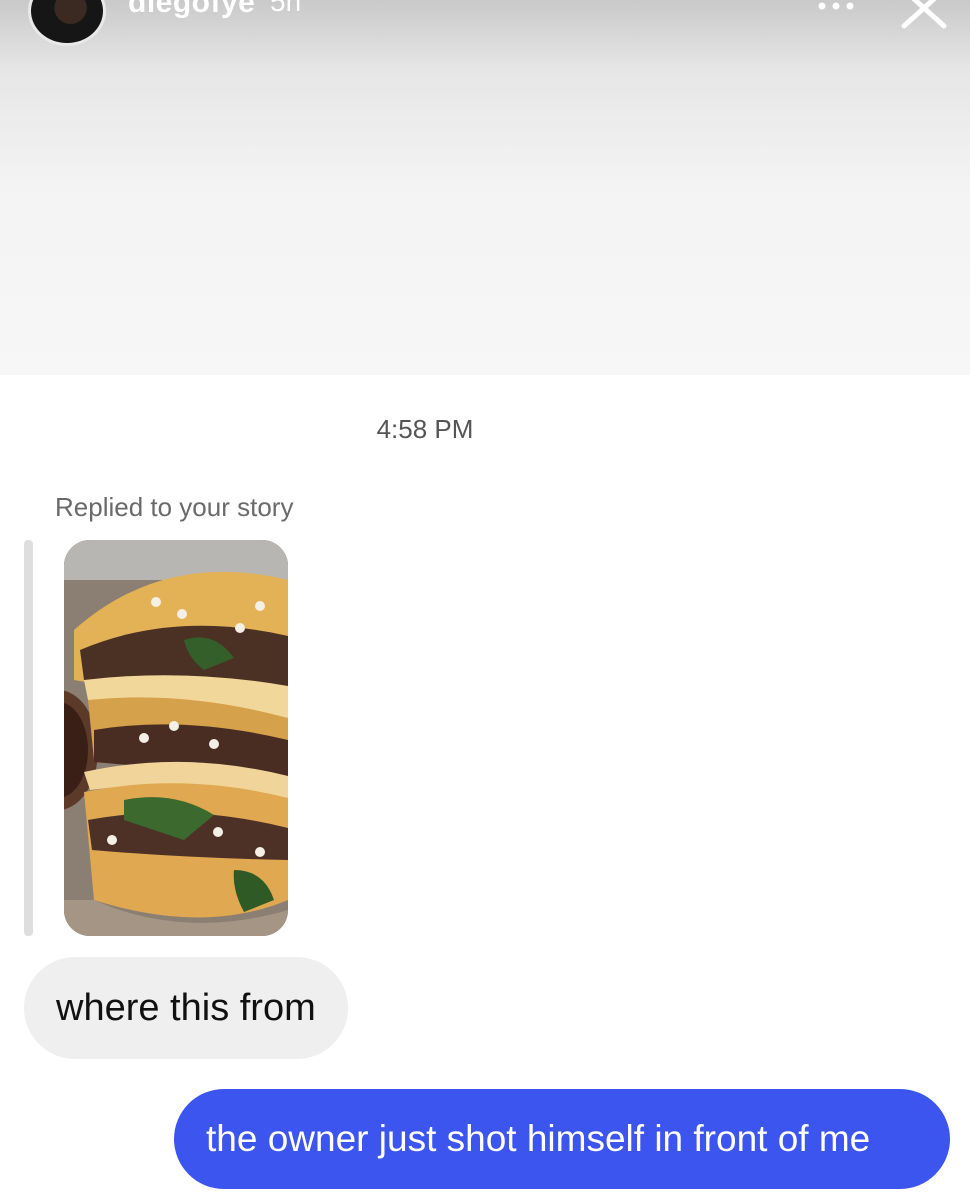 The image size is (970, 1200). What do you see at coordinates (174, 507) in the screenshot?
I see `story-reply-label: Replied to your story` at bounding box center [174, 507].